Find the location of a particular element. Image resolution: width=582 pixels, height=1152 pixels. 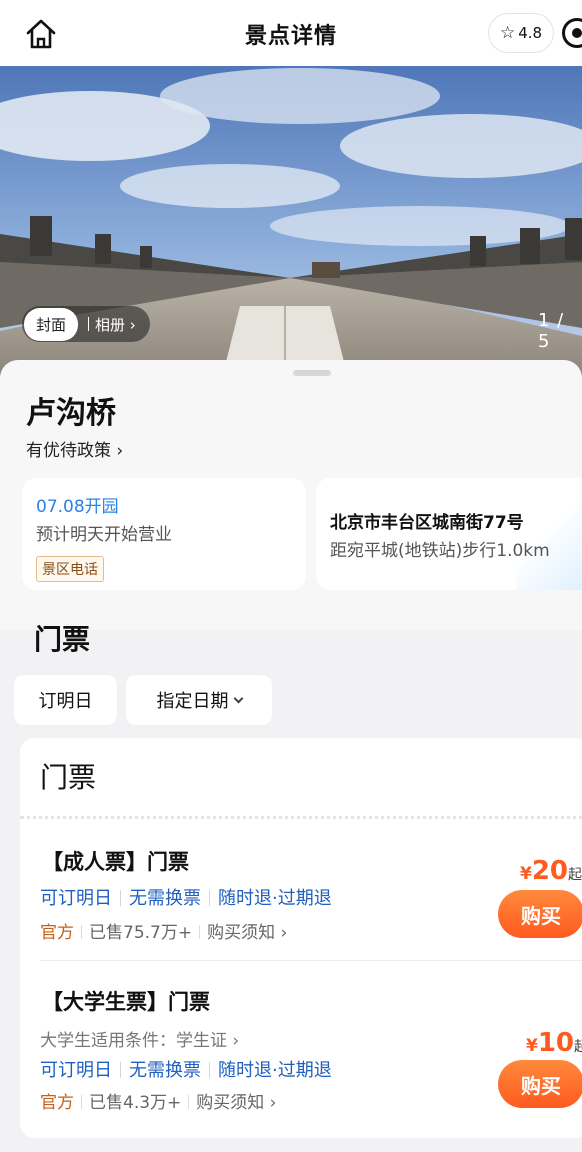

ticket-price: ¥20起 is located at coordinates (551, 871).